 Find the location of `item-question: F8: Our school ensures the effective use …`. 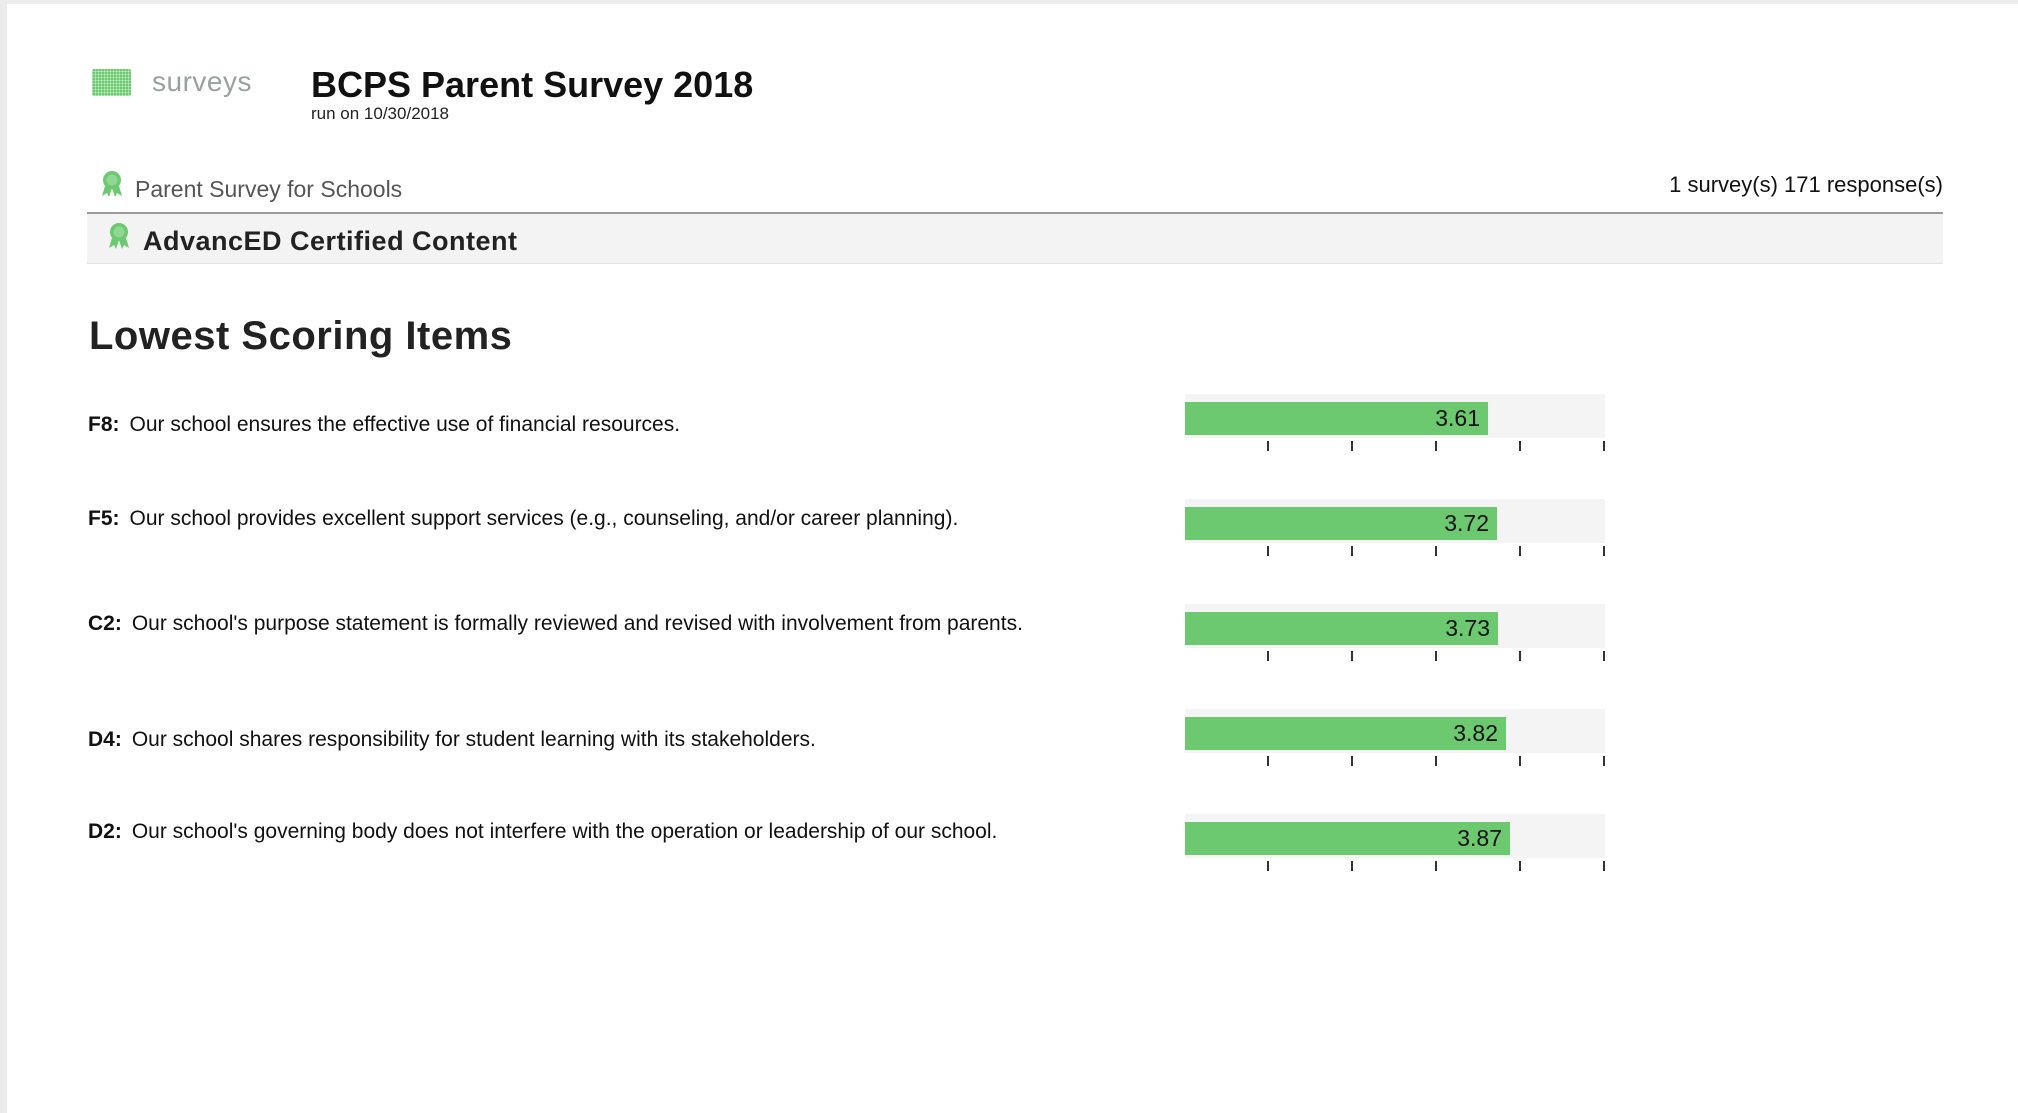

item-question: F8: Our school ensures the effective use … is located at coordinates (568, 424).